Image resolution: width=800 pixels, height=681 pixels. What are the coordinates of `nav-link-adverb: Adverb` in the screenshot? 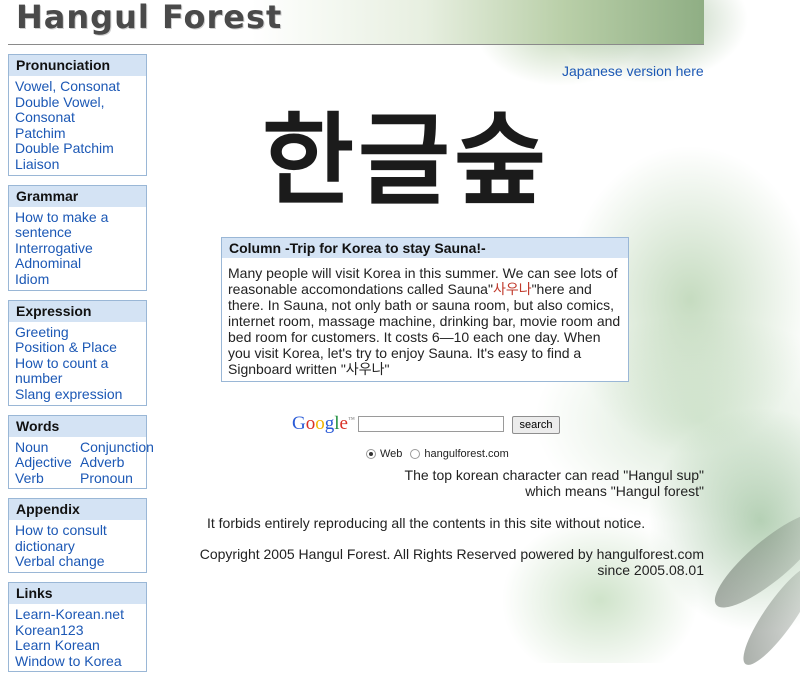 It's located at (115, 462).